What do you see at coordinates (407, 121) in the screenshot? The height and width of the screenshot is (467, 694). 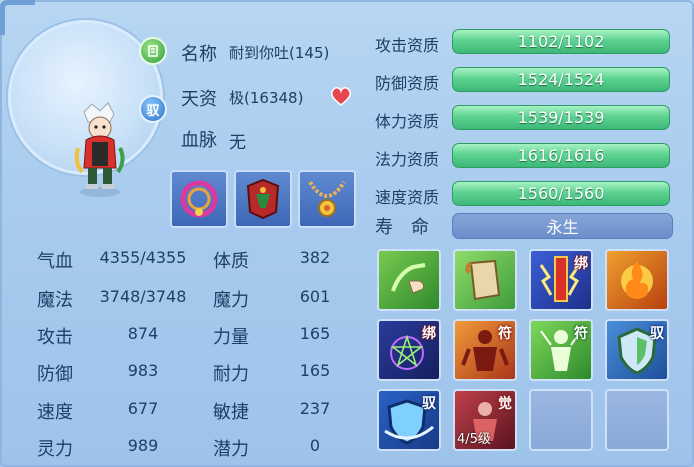 I see `aptitude-label: 体力资质` at bounding box center [407, 121].